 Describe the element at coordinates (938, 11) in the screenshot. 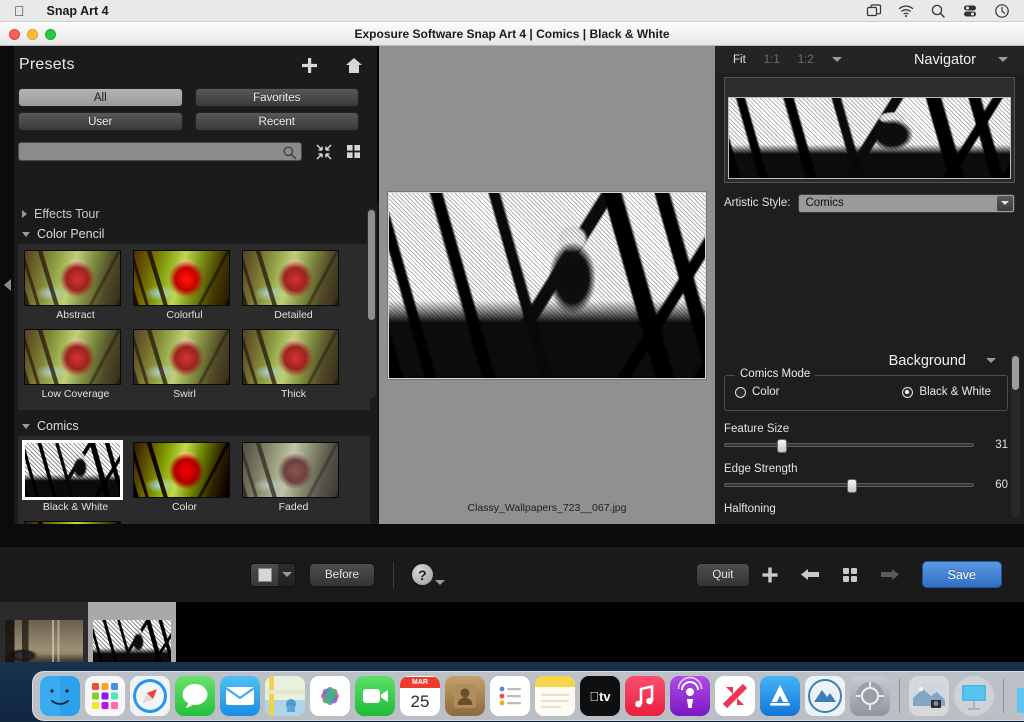

I see `spotlight-search-icon` at that location.